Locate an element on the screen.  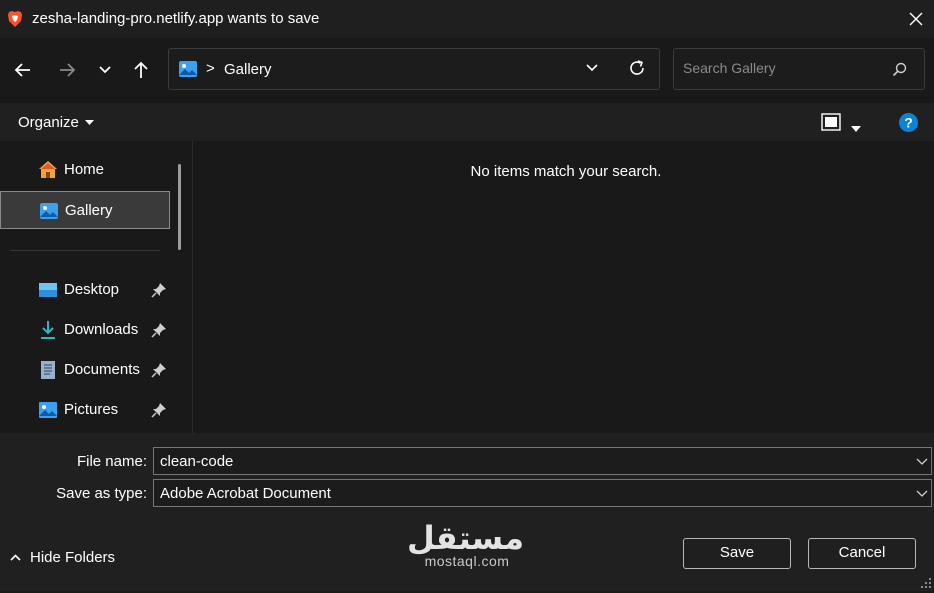
preview-pane-icon is located at coordinates (831, 122).